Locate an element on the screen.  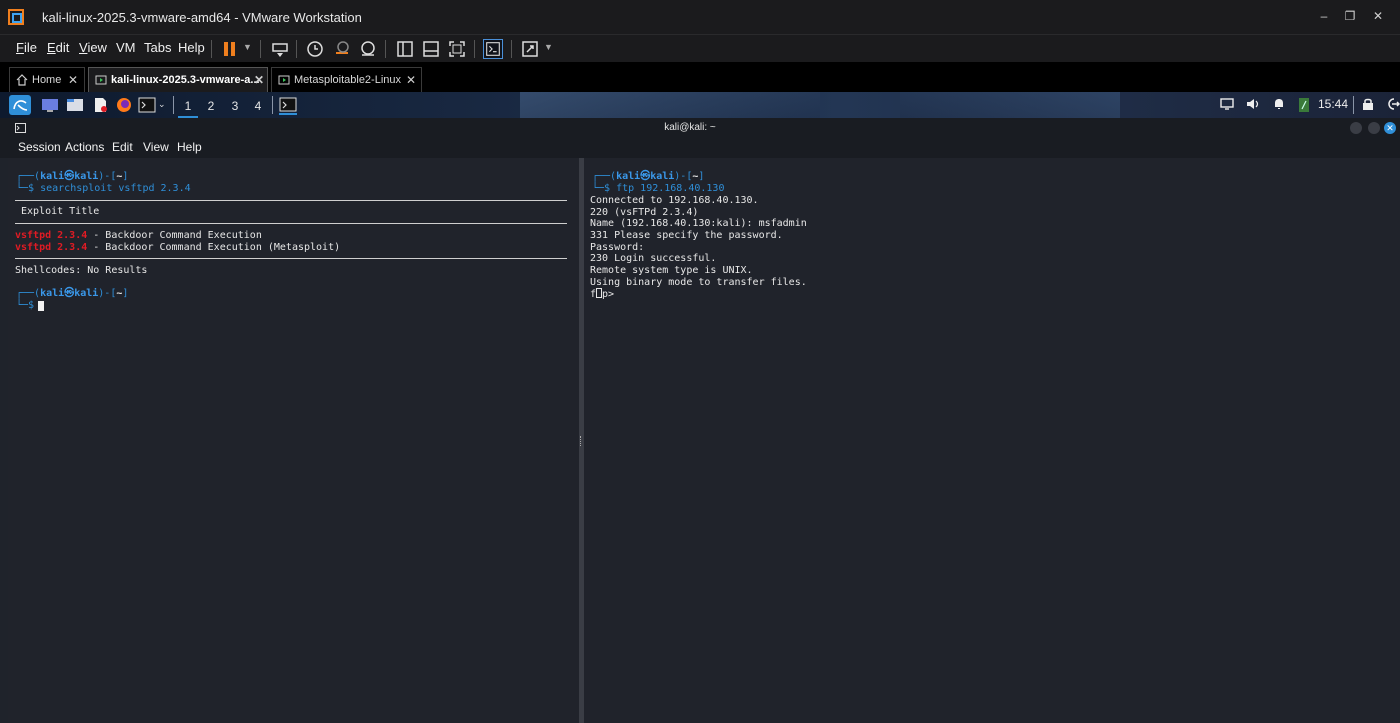
vmware-app-icon is located at coordinates (16, 17).